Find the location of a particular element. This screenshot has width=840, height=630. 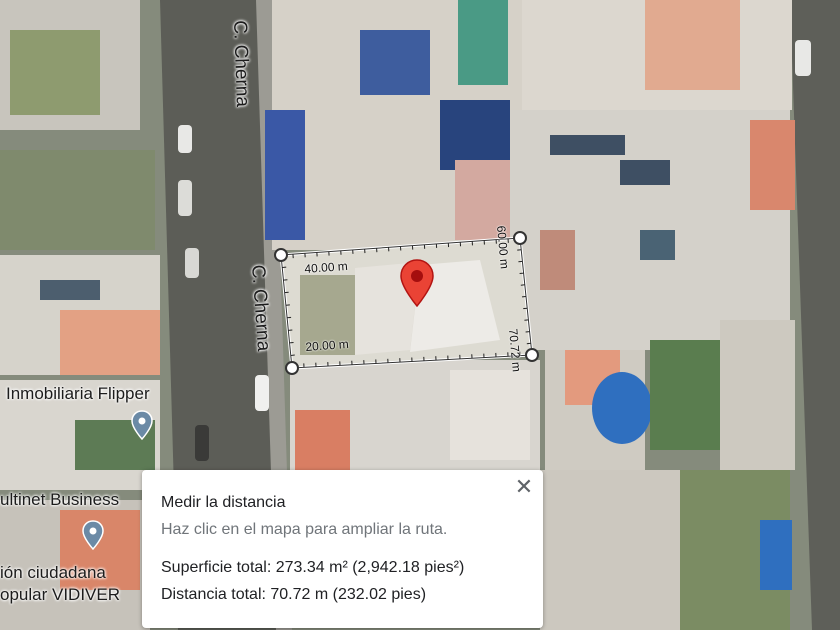

panel-title: Medir la distancia is located at coordinates (223, 502).